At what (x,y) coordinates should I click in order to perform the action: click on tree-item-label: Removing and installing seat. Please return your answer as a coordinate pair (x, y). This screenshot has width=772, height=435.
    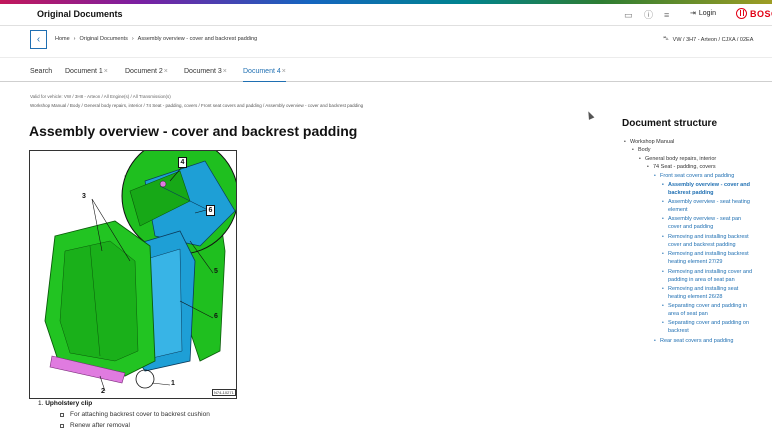
    Looking at the image, I should click on (703, 289).